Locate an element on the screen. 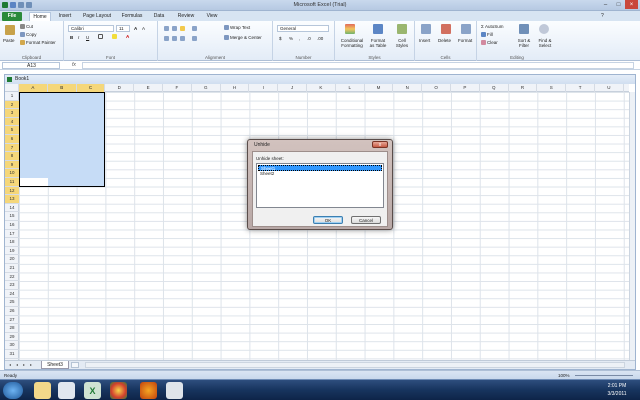 Image resolution: width=640 pixels, height=400 pixels. row-header: 14 is located at coordinates (12, 208).